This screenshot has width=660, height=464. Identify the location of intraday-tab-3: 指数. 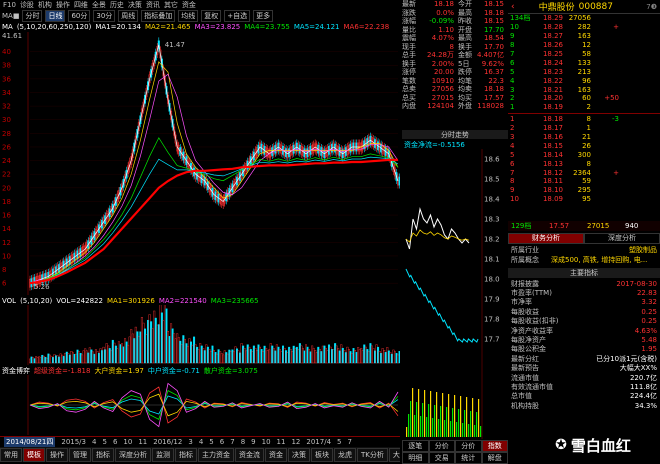
(494, 446).